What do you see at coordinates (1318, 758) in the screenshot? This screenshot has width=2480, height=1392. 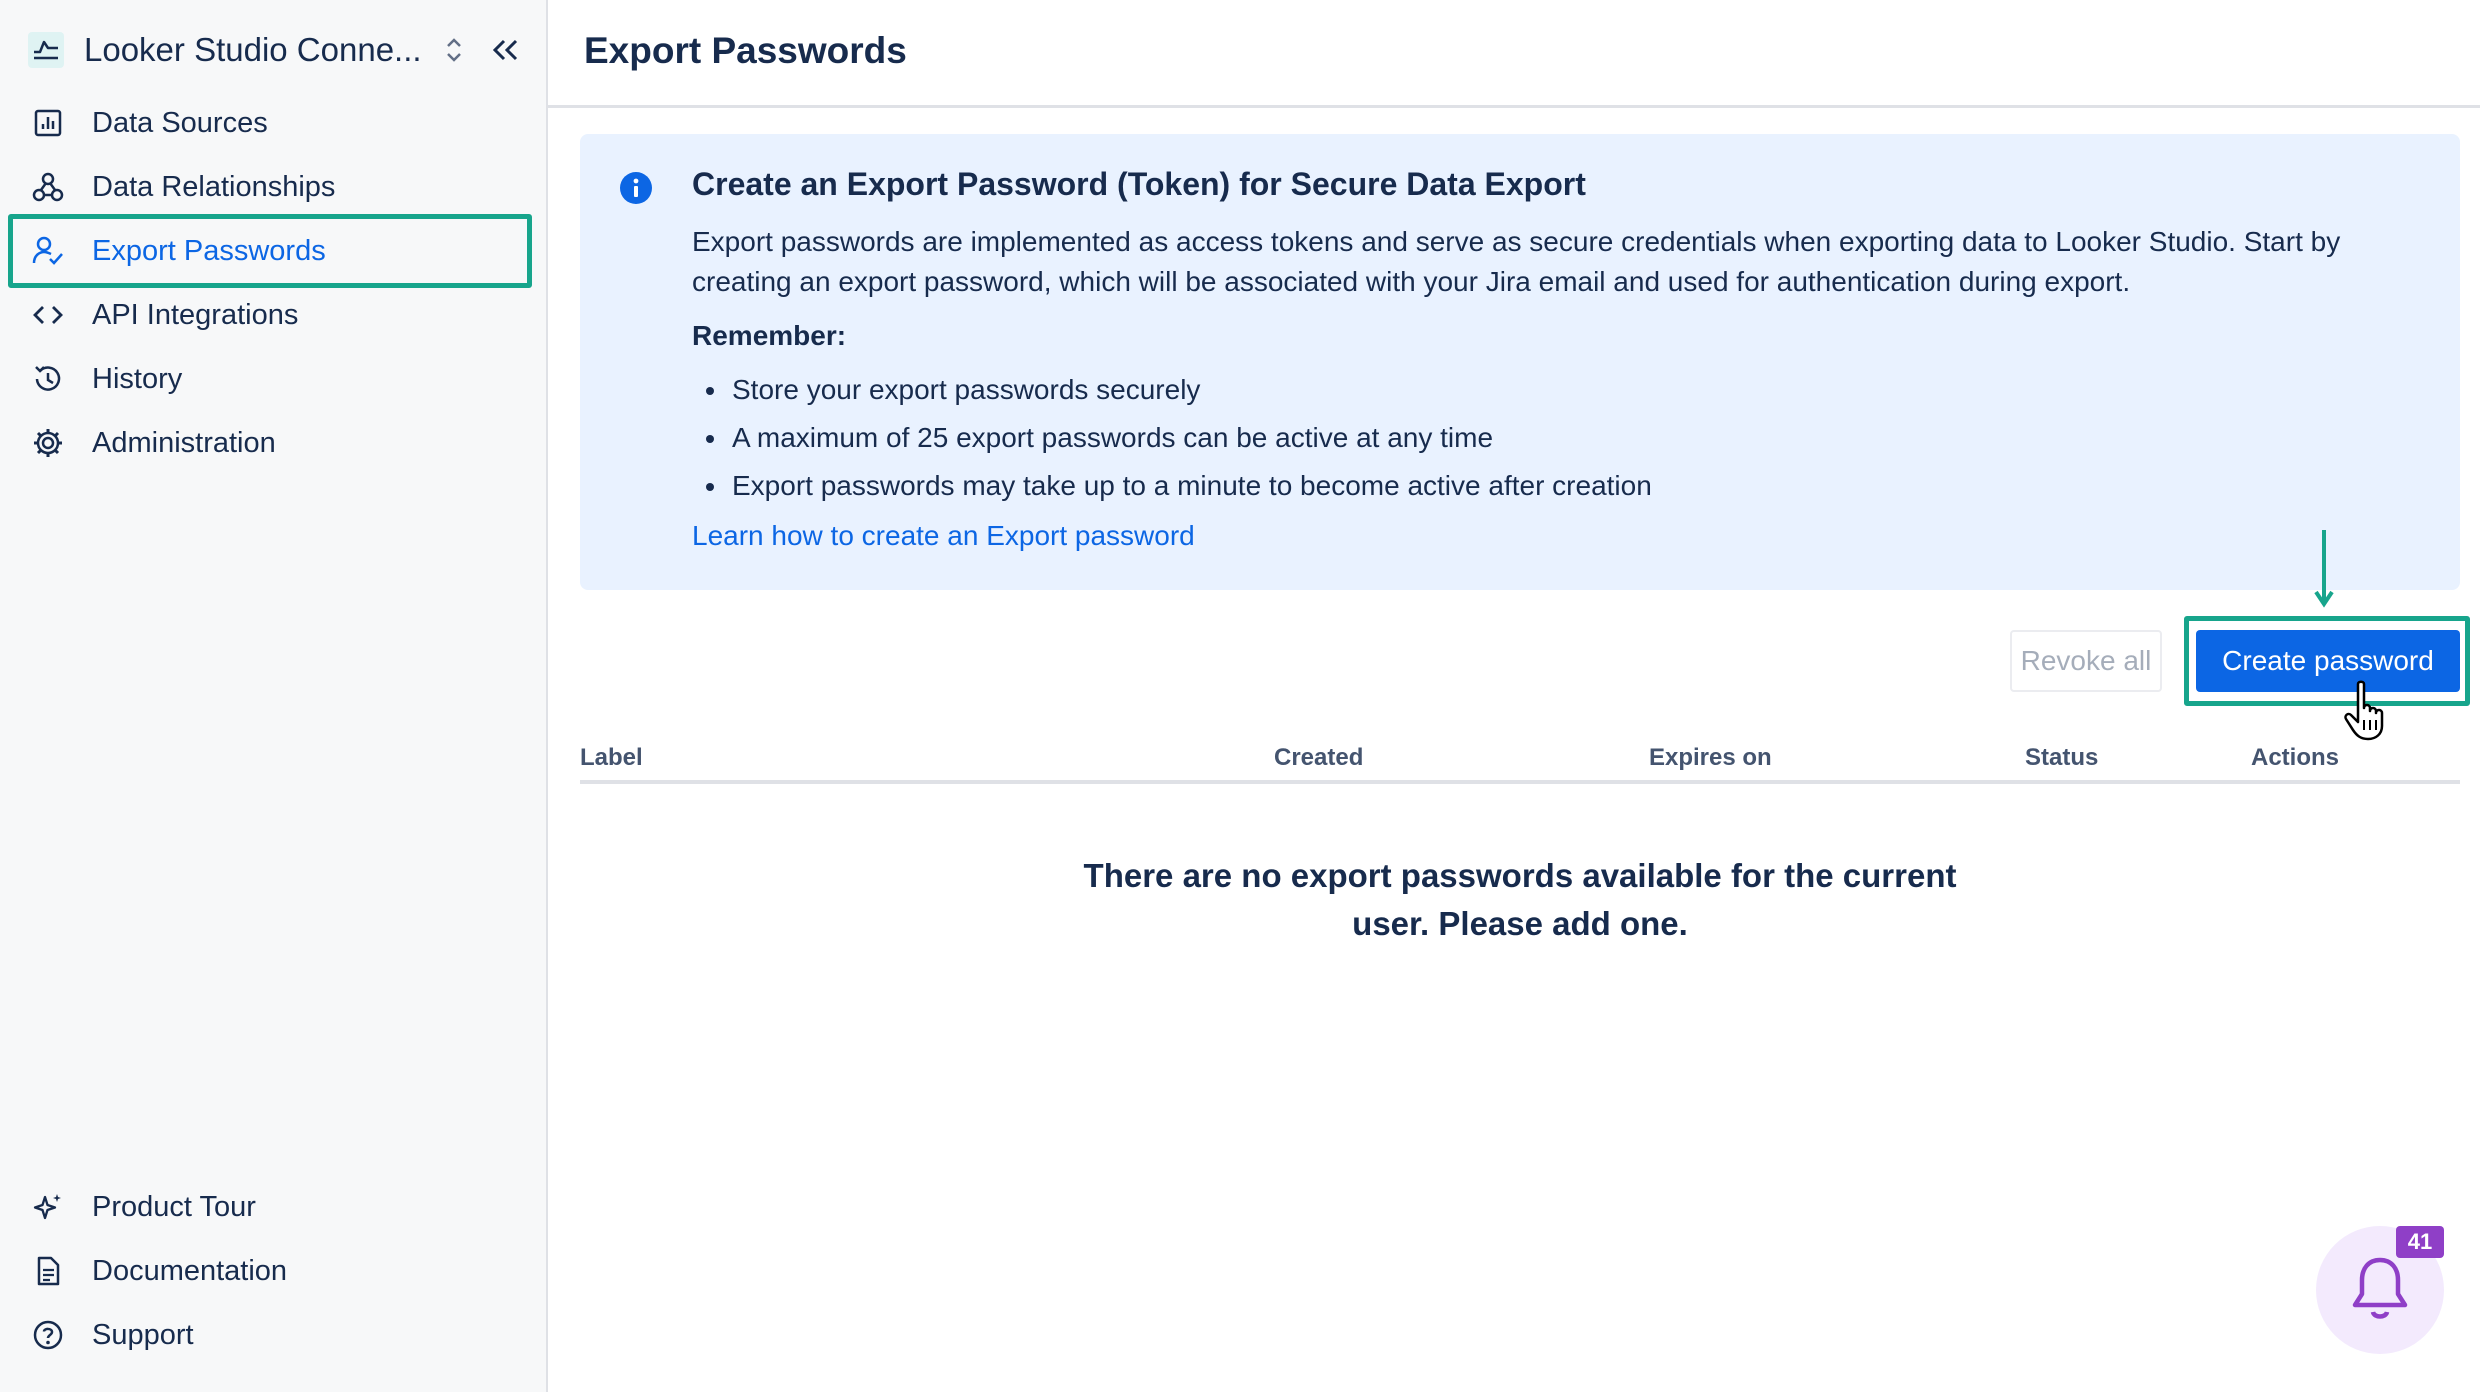 I see `column-header-created: Created` at bounding box center [1318, 758].